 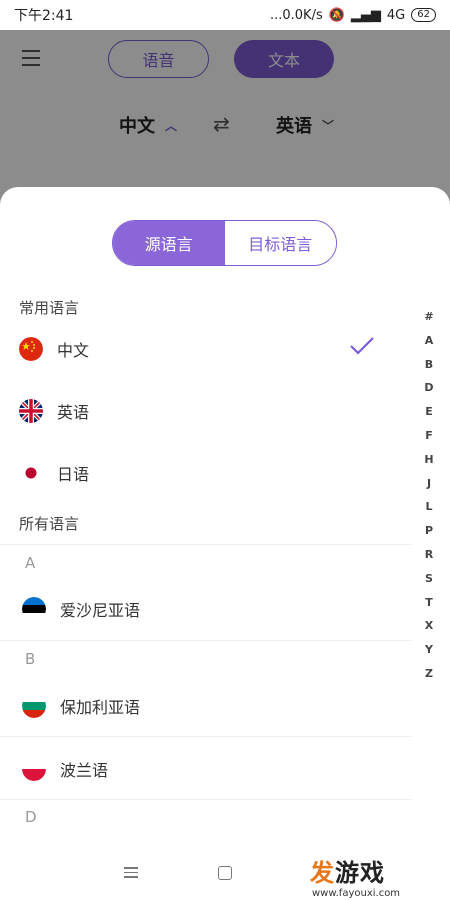 What do you see at coordinates (169, 243) in the screenshot?
I see `source-language-tab: 源语言` at bounding box center [169, 243].